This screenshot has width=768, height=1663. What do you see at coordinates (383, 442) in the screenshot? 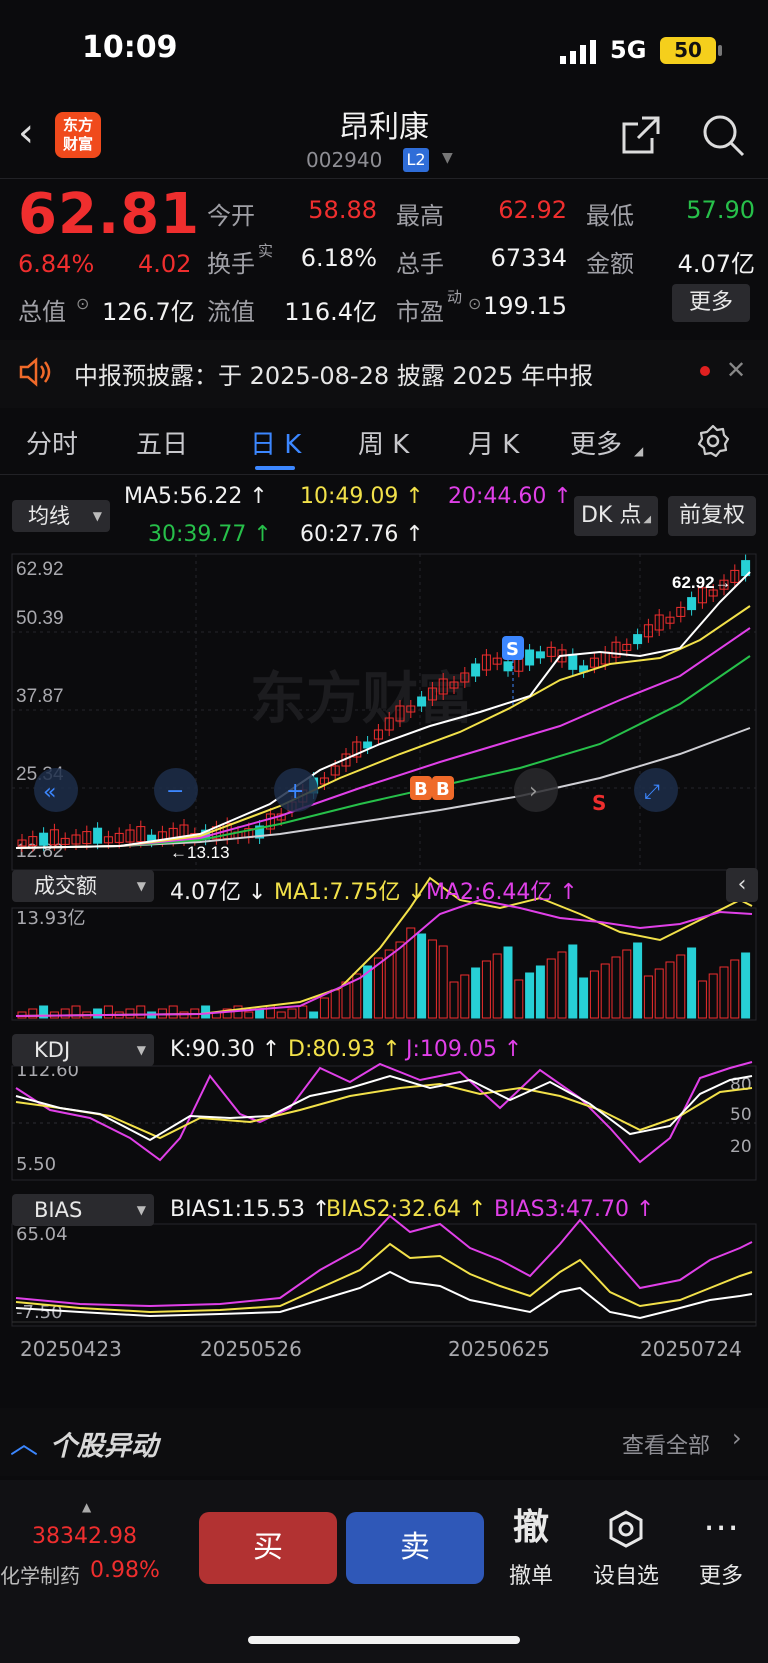
I see `tab-weekly-k: 周 K` at bounding box center [383, 442].